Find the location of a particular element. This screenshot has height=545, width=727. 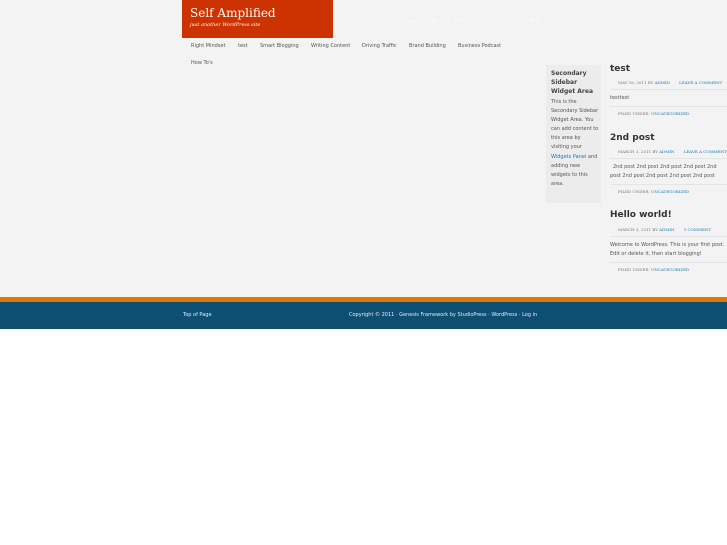

post-comments-link: 1 COMMENT is located at coordinates (697, 229).